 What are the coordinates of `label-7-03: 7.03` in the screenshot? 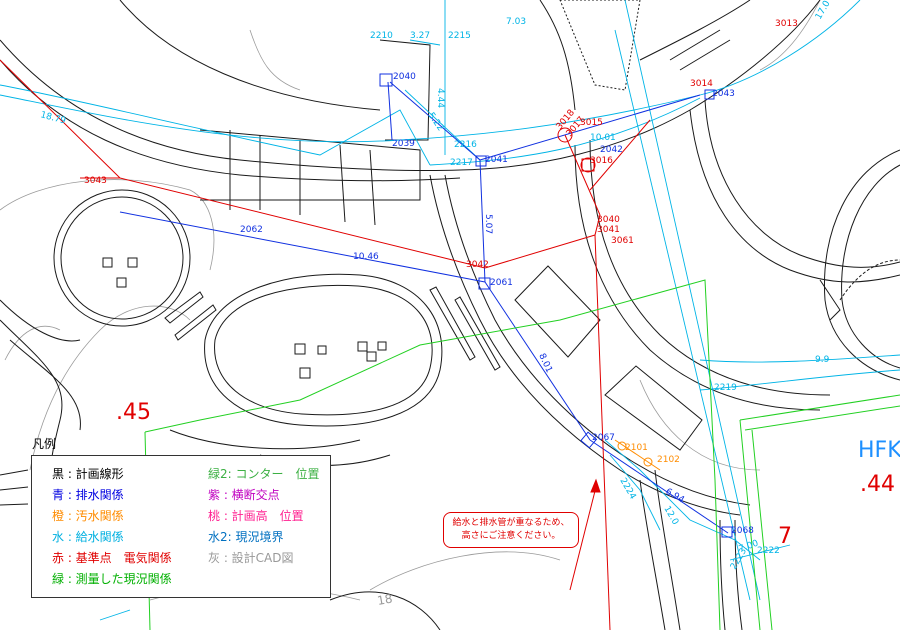 It's located at (516, 22).